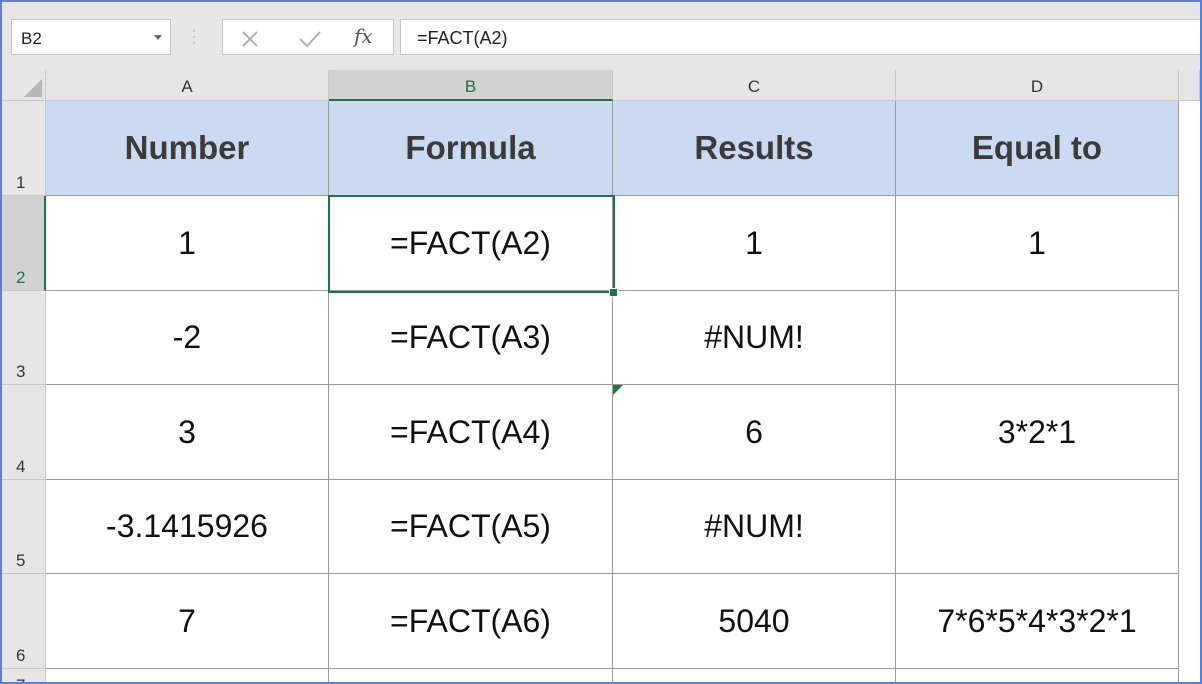  What do you see at coordinates (24, 432) in the screenshot?
I see `row-header-4: 4` at bounding box center [24, 432].